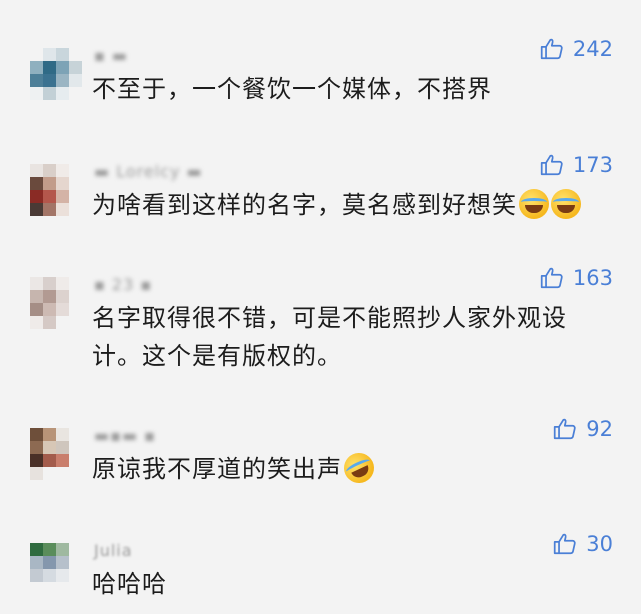 The width and height of the screenshot is (641, 614). I want to click on like-button: 163, so click(576, 278).